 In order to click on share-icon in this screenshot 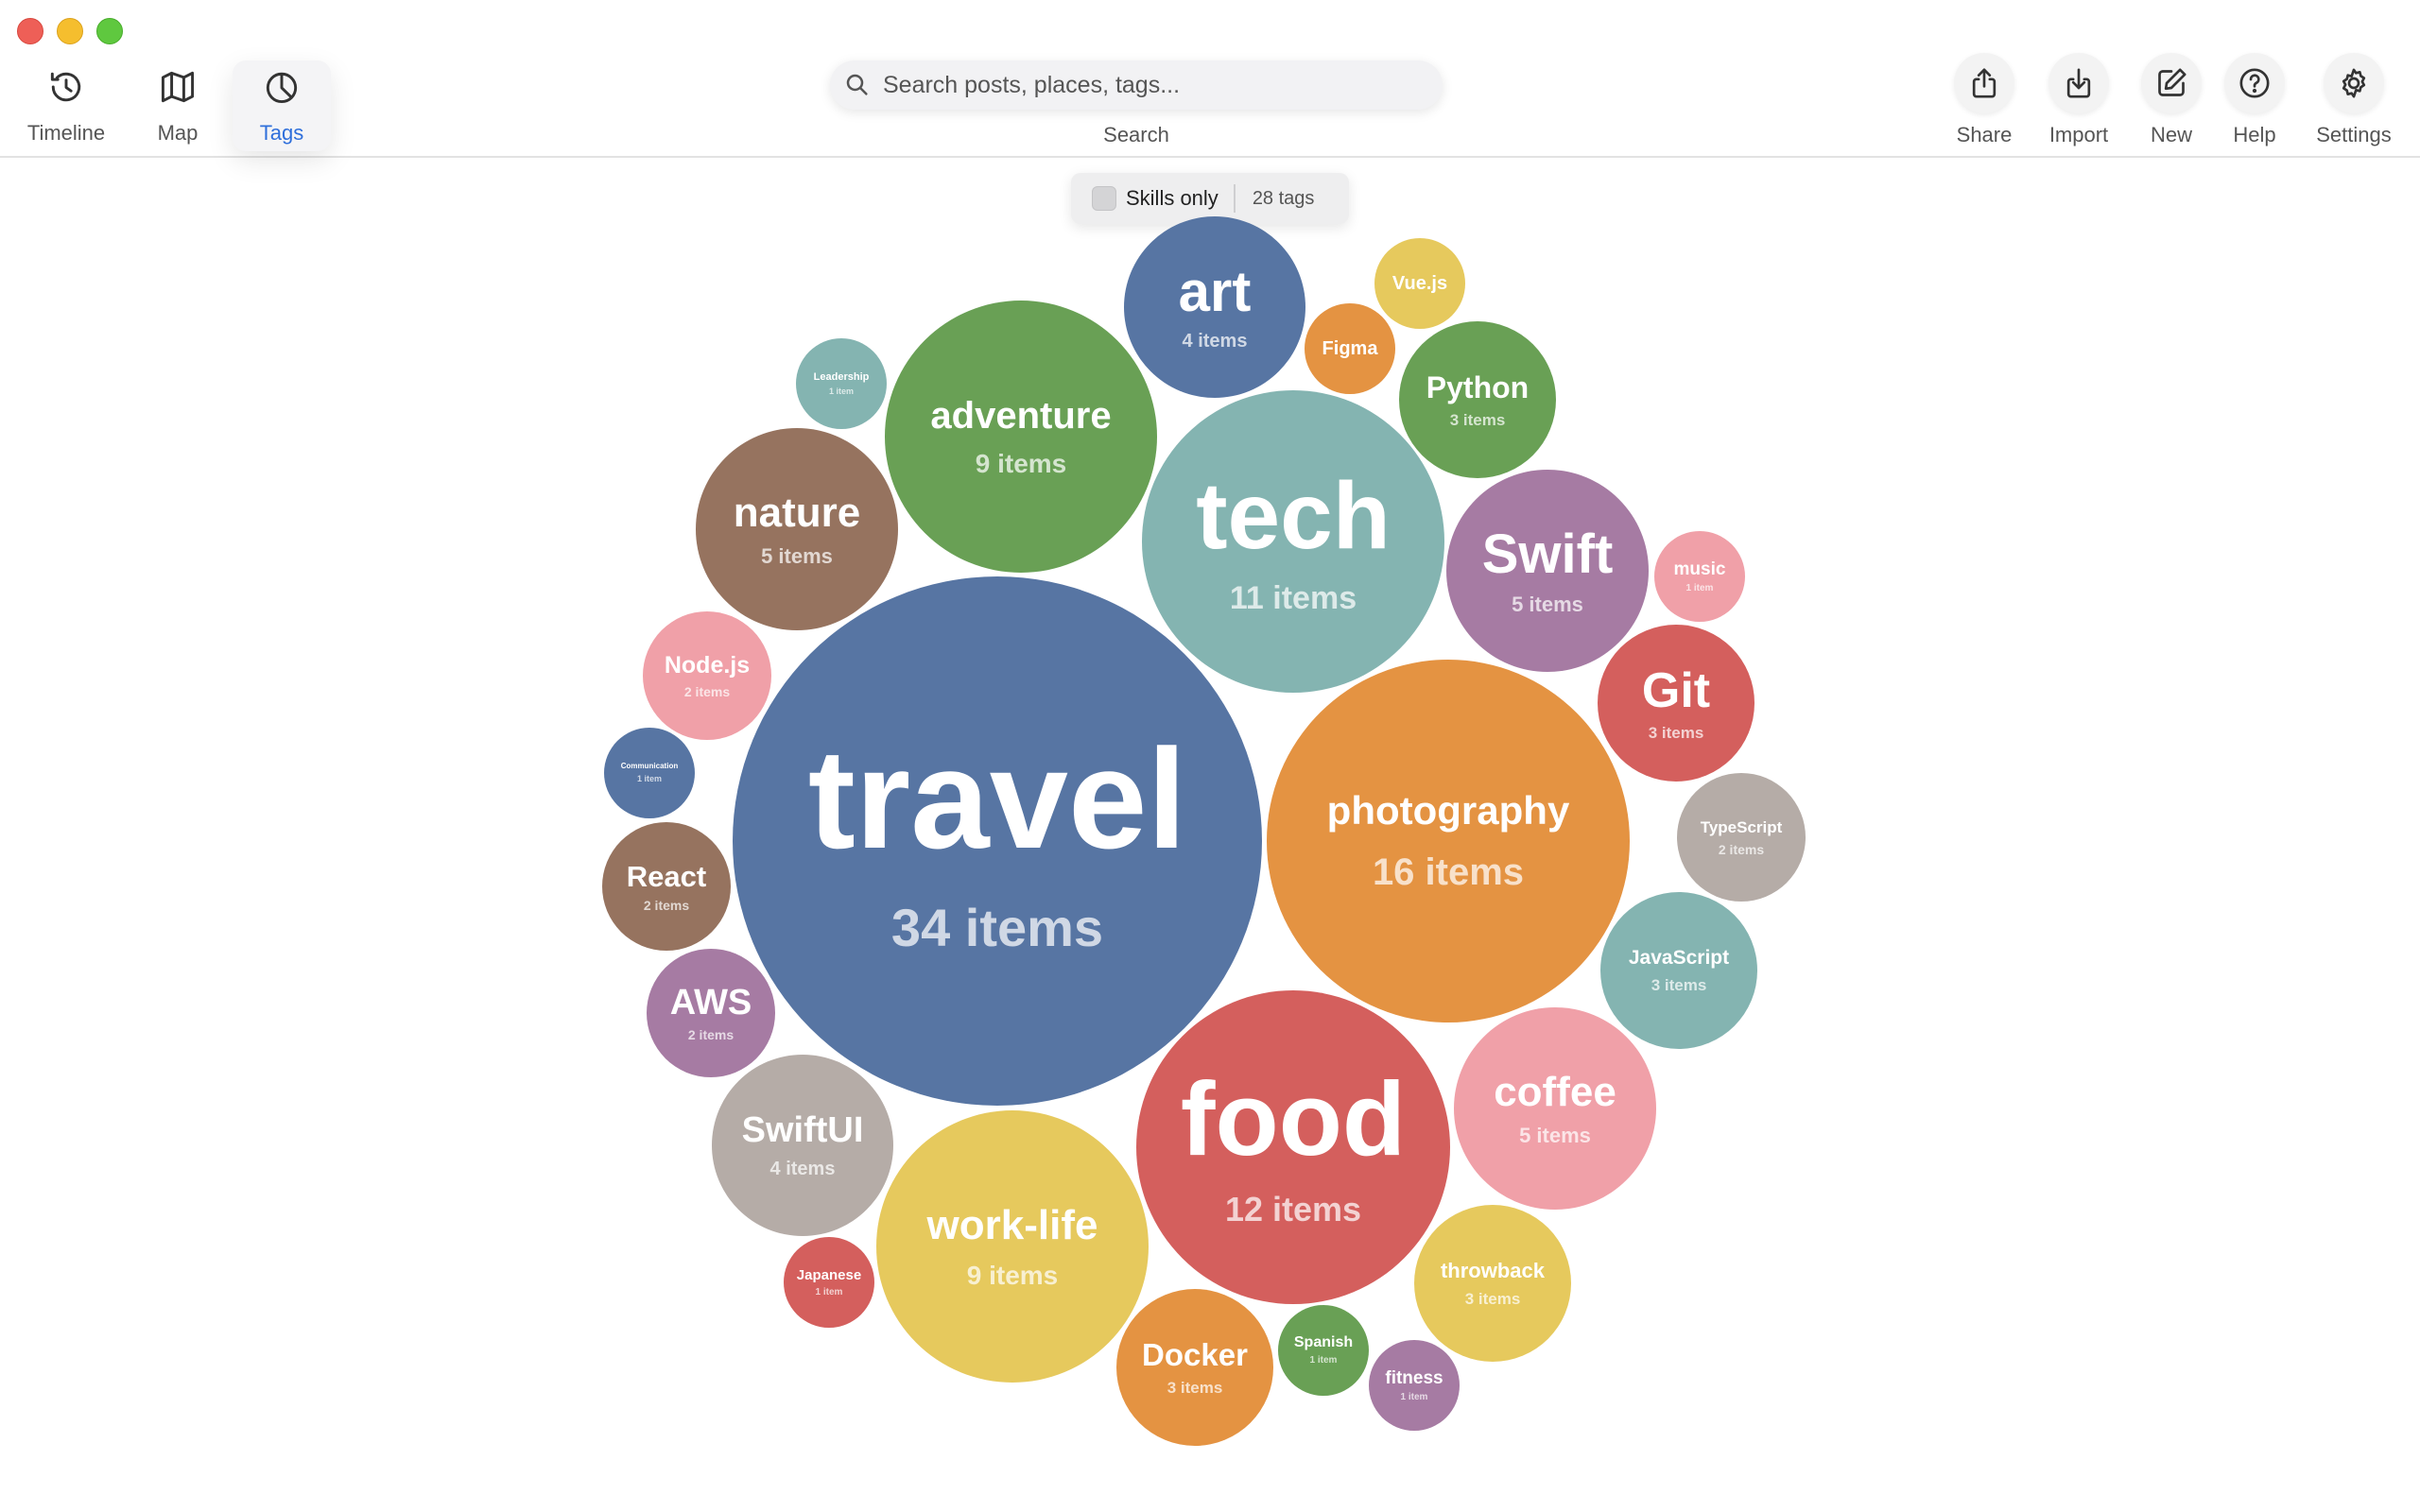, I will do `click(1984, 83)`.